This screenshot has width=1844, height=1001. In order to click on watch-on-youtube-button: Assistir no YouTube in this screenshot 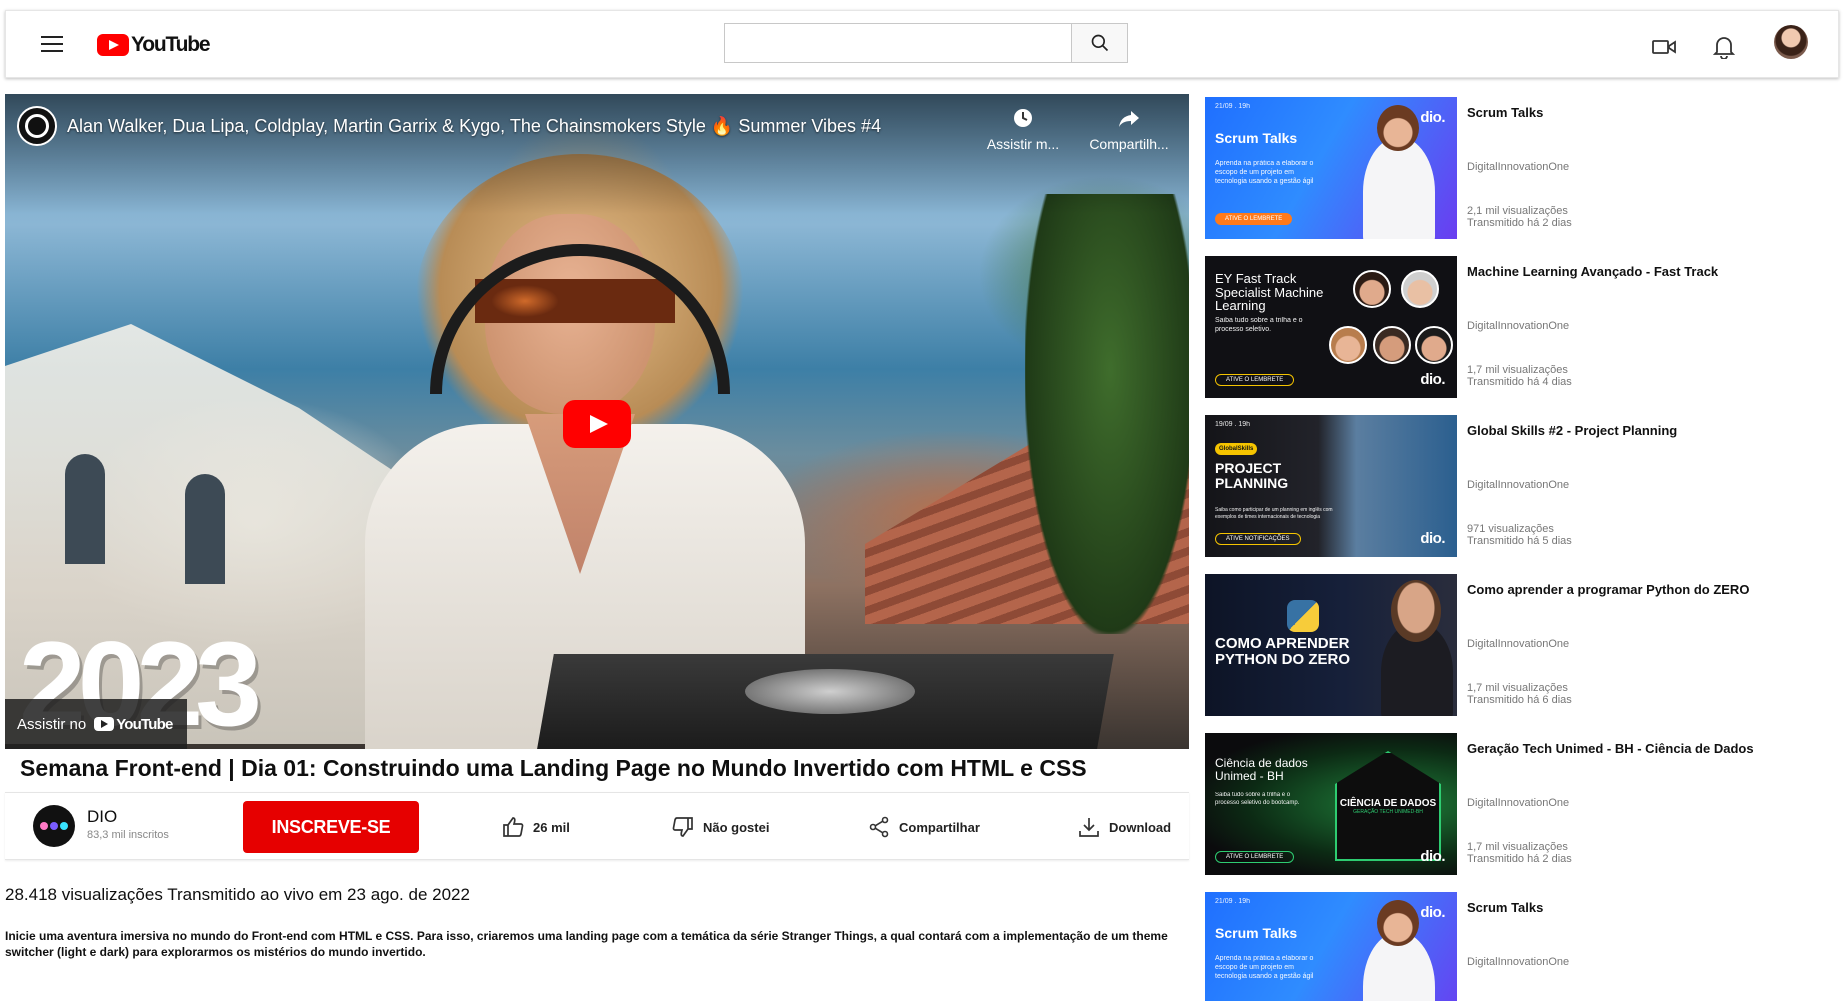, I will do `click(96, 724)`.